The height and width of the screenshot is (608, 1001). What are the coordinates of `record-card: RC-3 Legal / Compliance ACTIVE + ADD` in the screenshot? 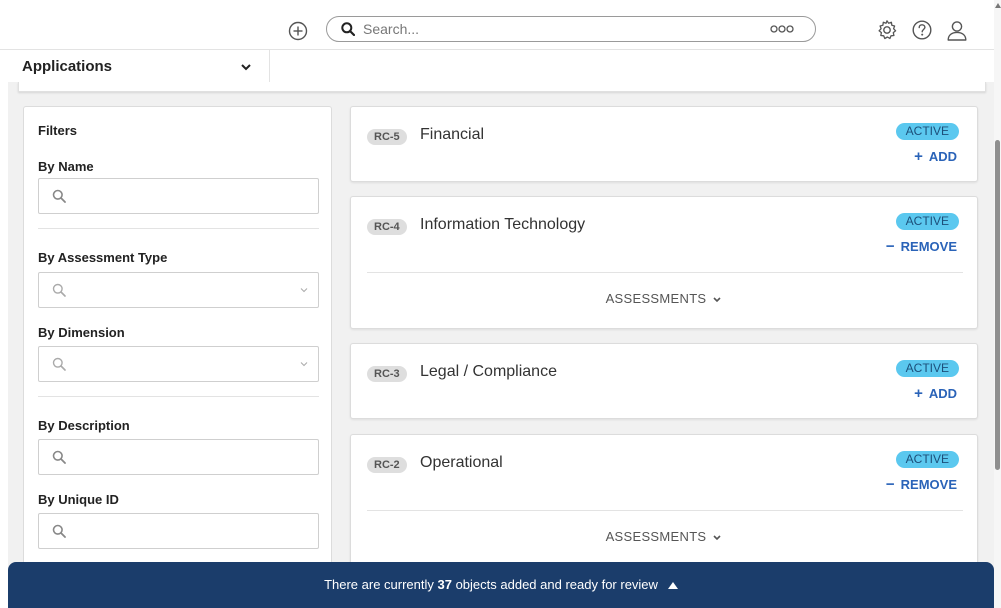 It's located at (664, 381).